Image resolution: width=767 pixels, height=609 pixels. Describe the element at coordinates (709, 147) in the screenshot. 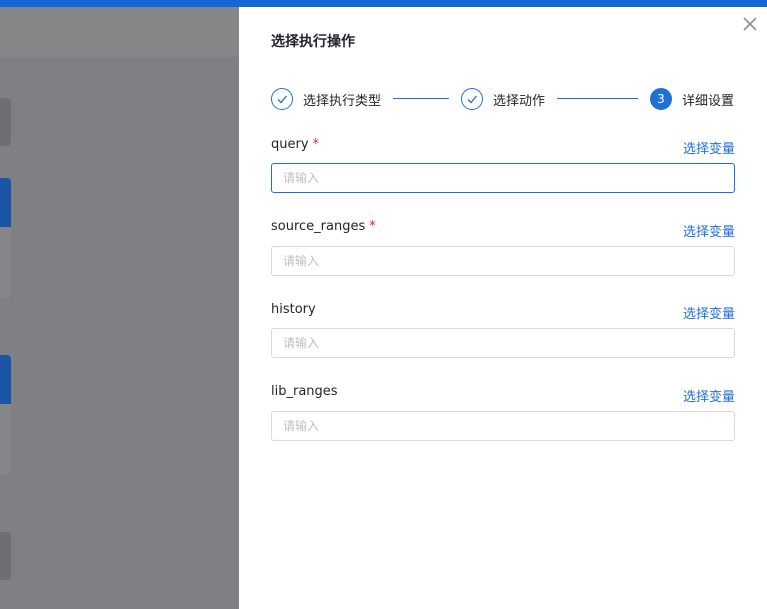

I see `query-select-variable-link: 选择变量` at that location.